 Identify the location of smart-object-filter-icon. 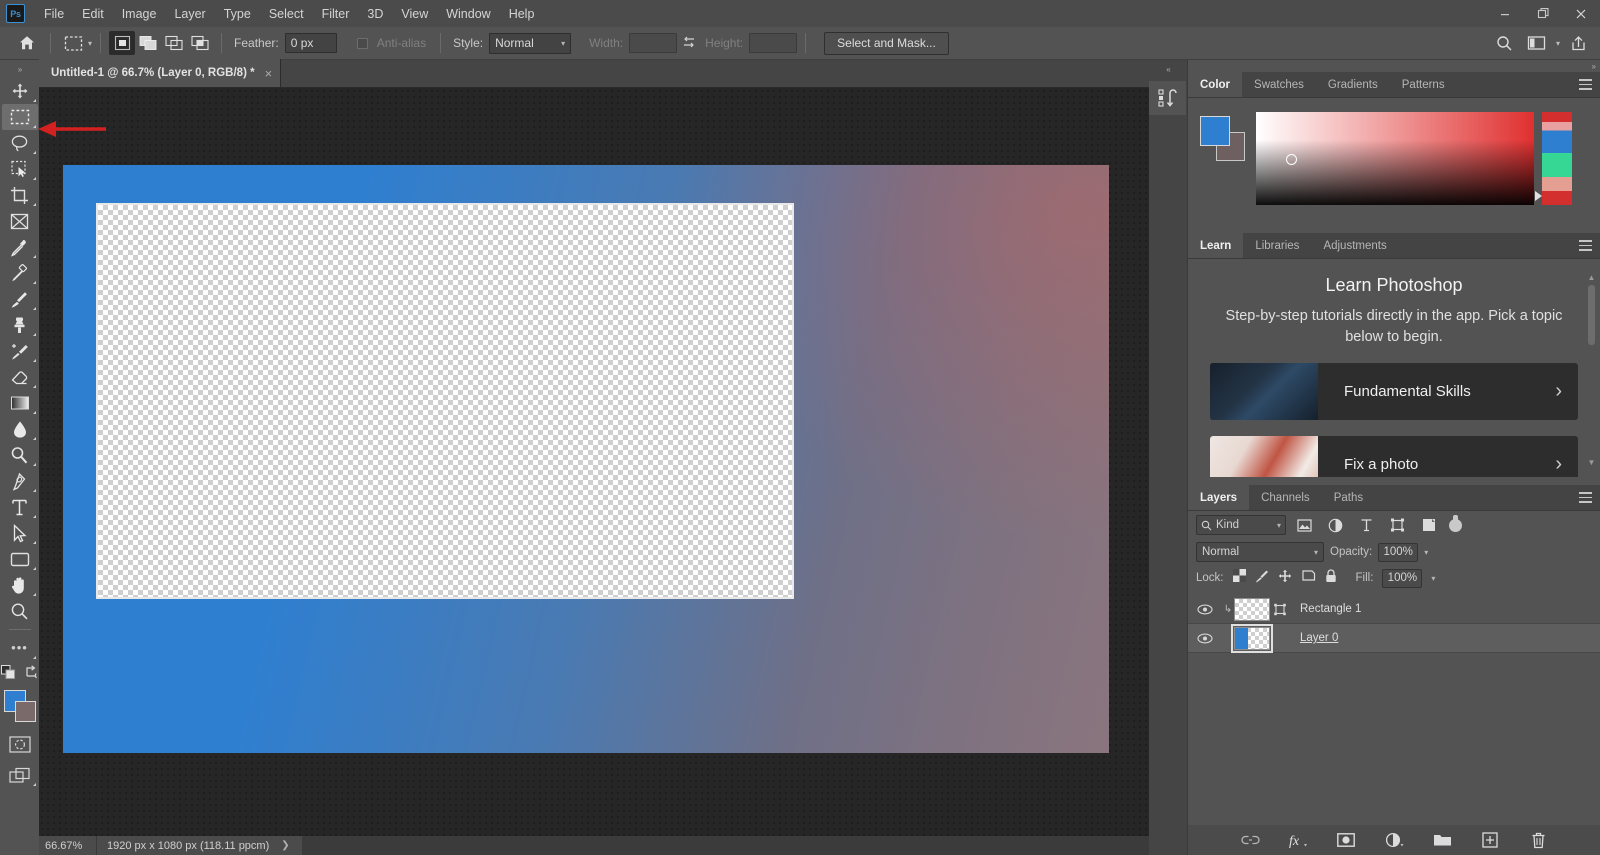
(1428, 525).